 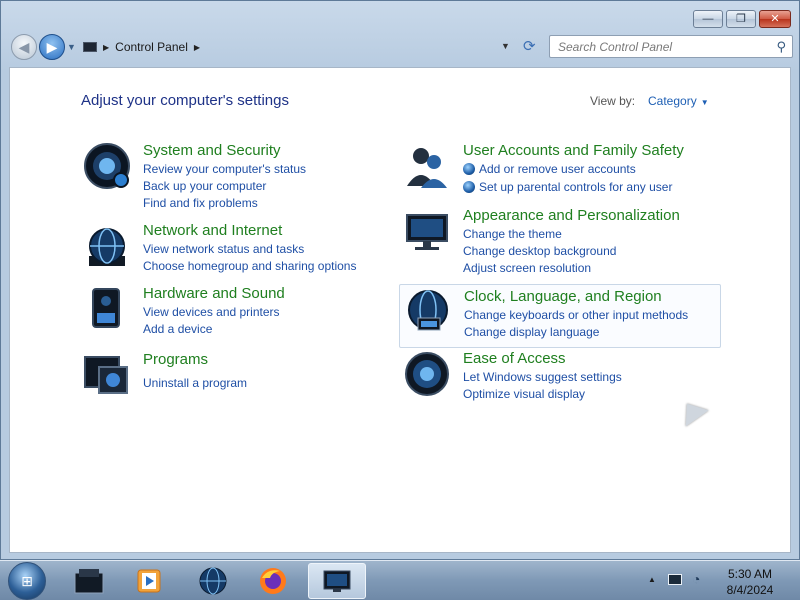 I want to click on link-change-keyboards: Change keyboards or other input methods, so click(x=576, y=315).